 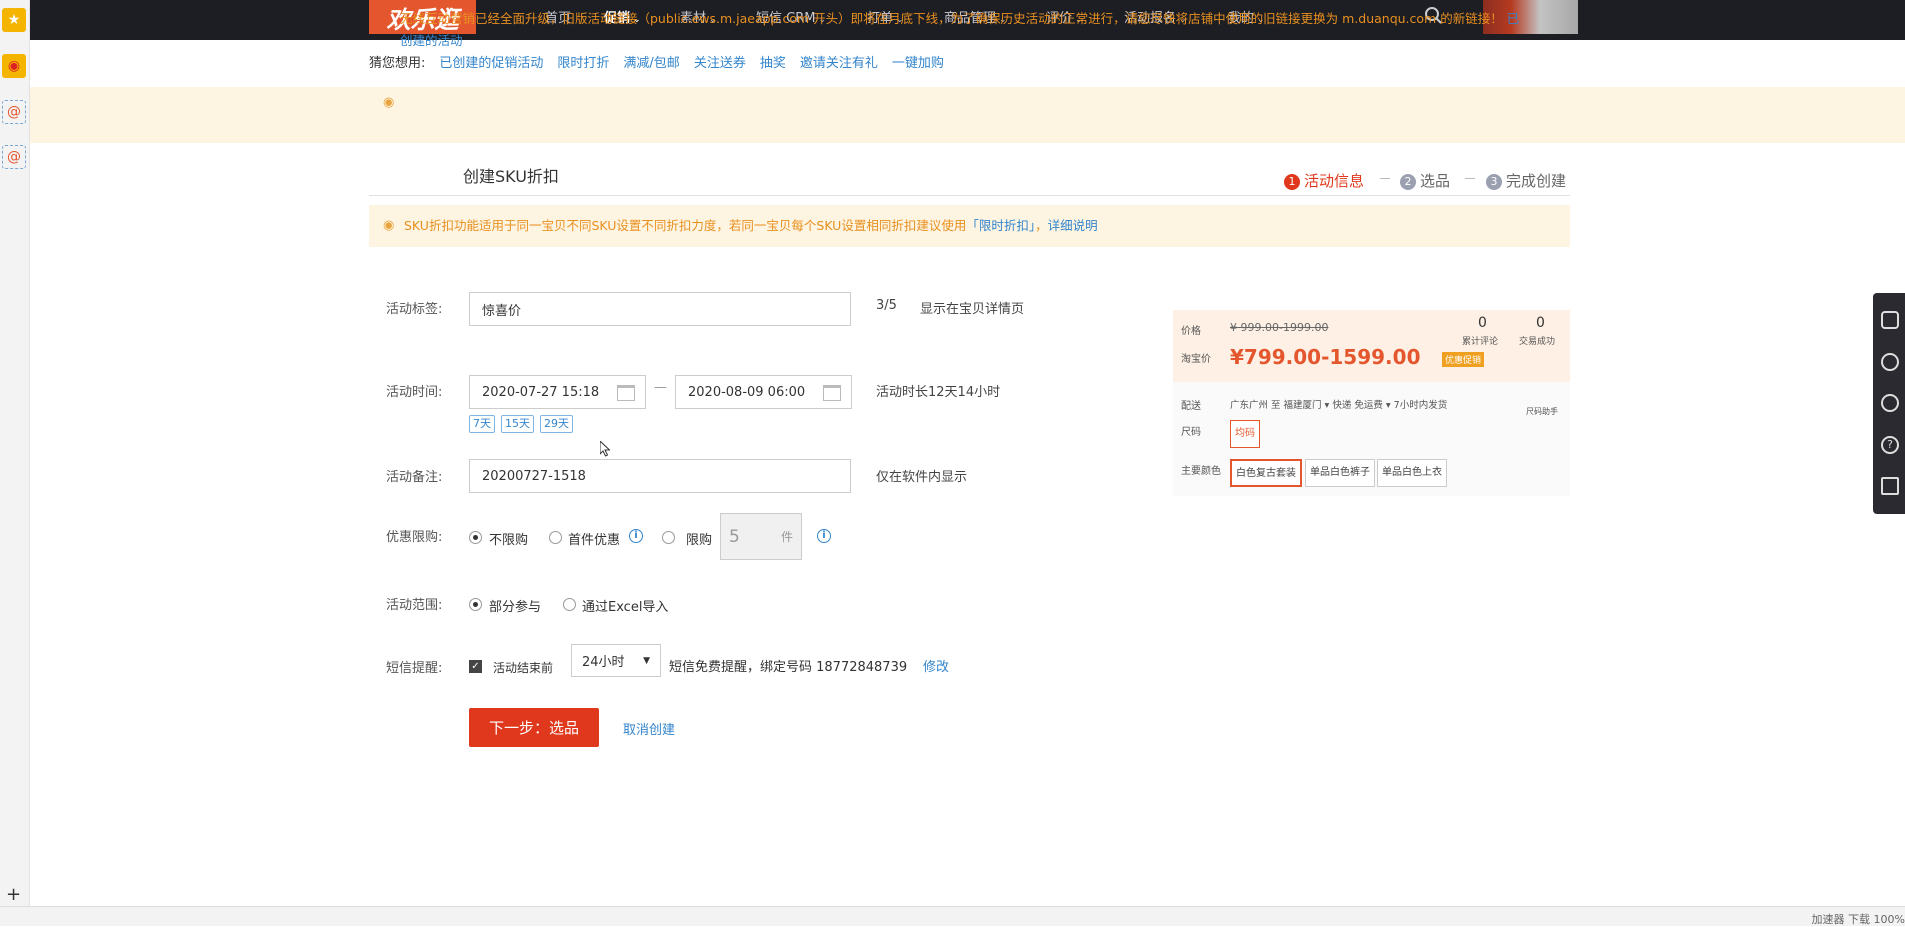 I want to click on browser-status-bar: 加速器 下载 100%, so click(x=952, y=916).